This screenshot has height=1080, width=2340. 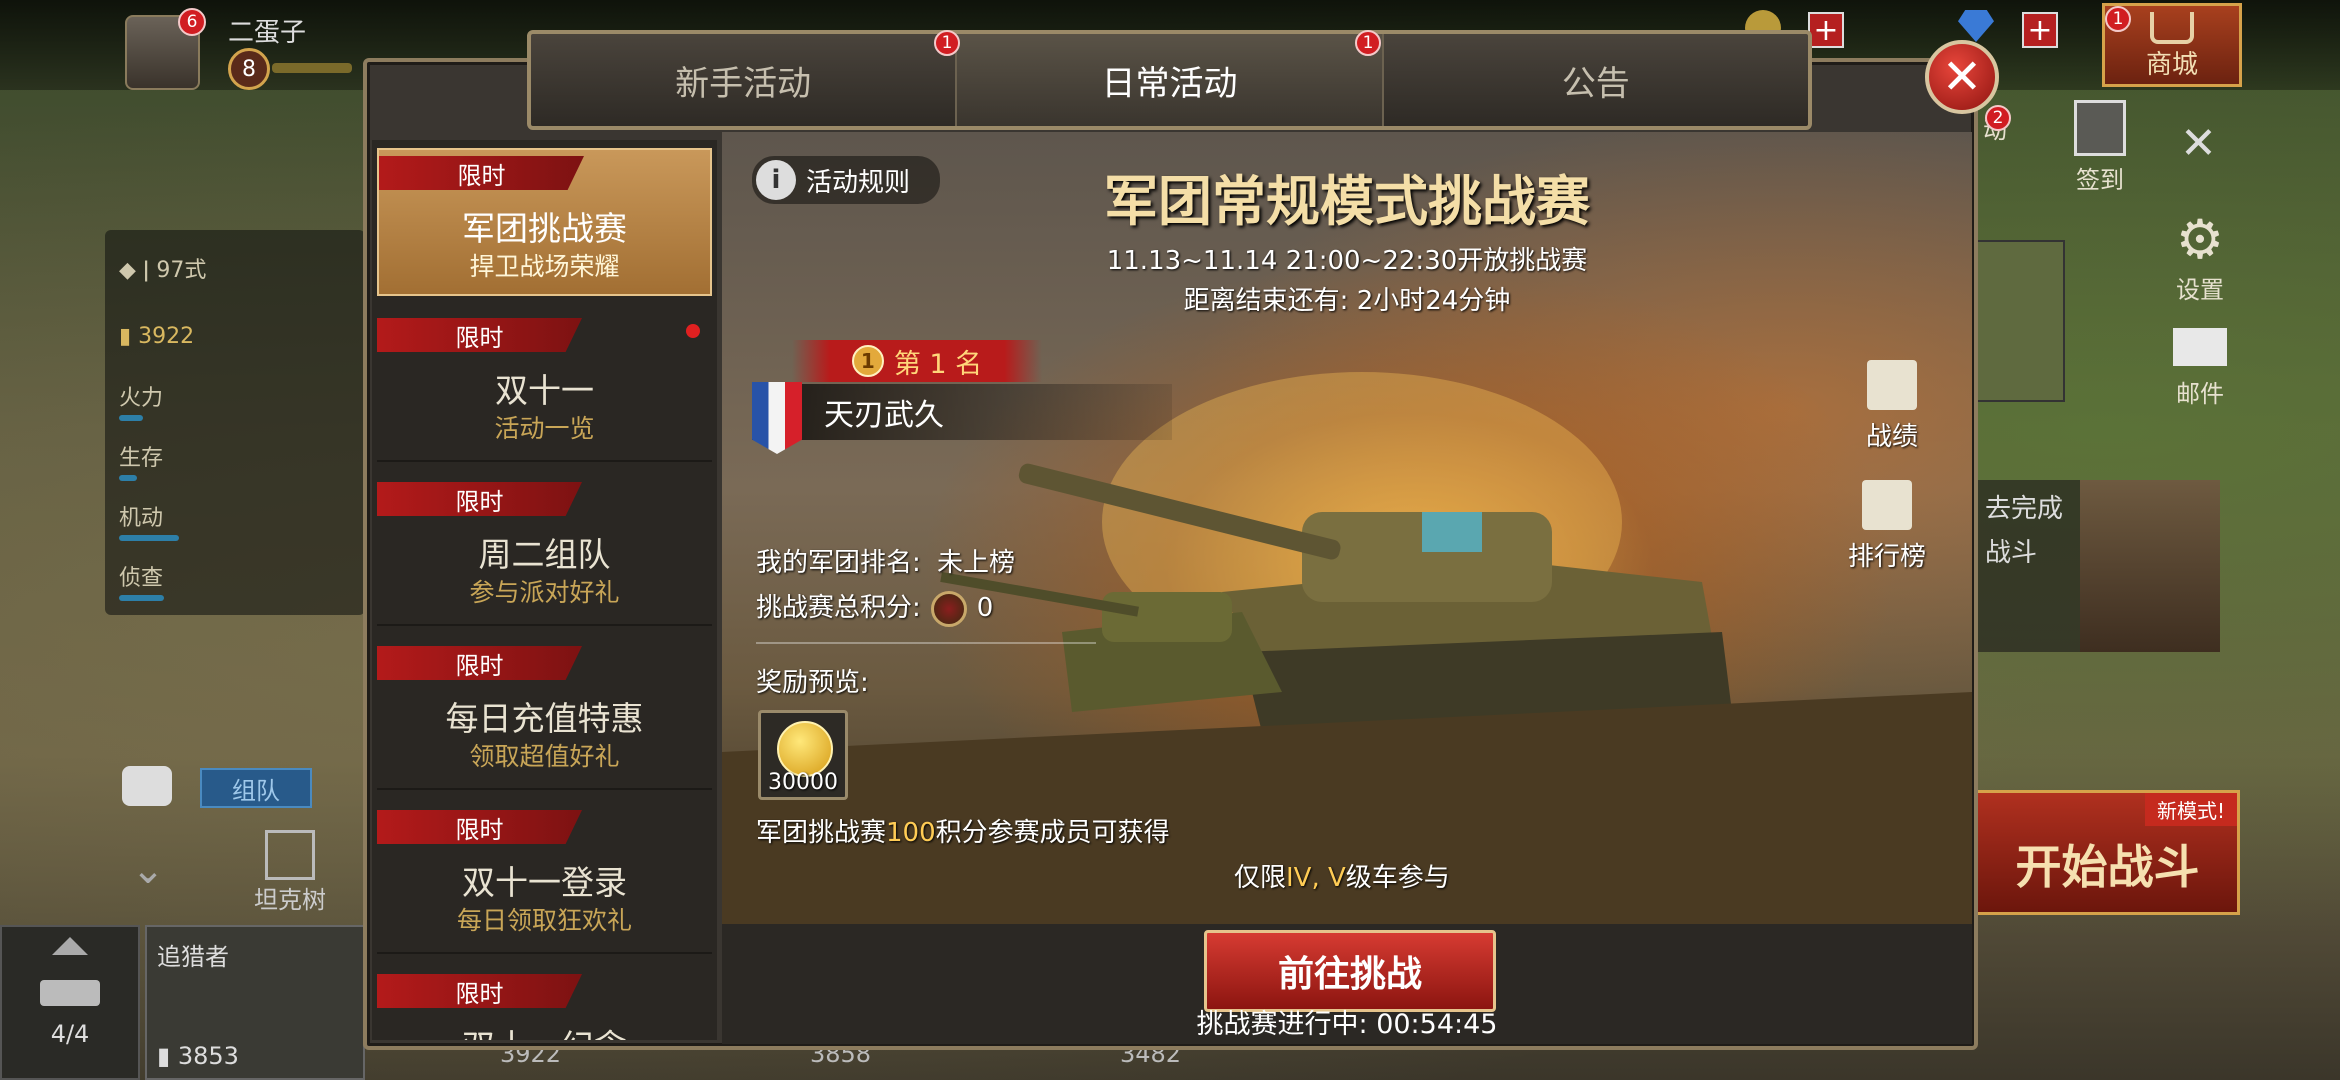 I want to click on close-button: ✕, so click(x=1962, y=77).